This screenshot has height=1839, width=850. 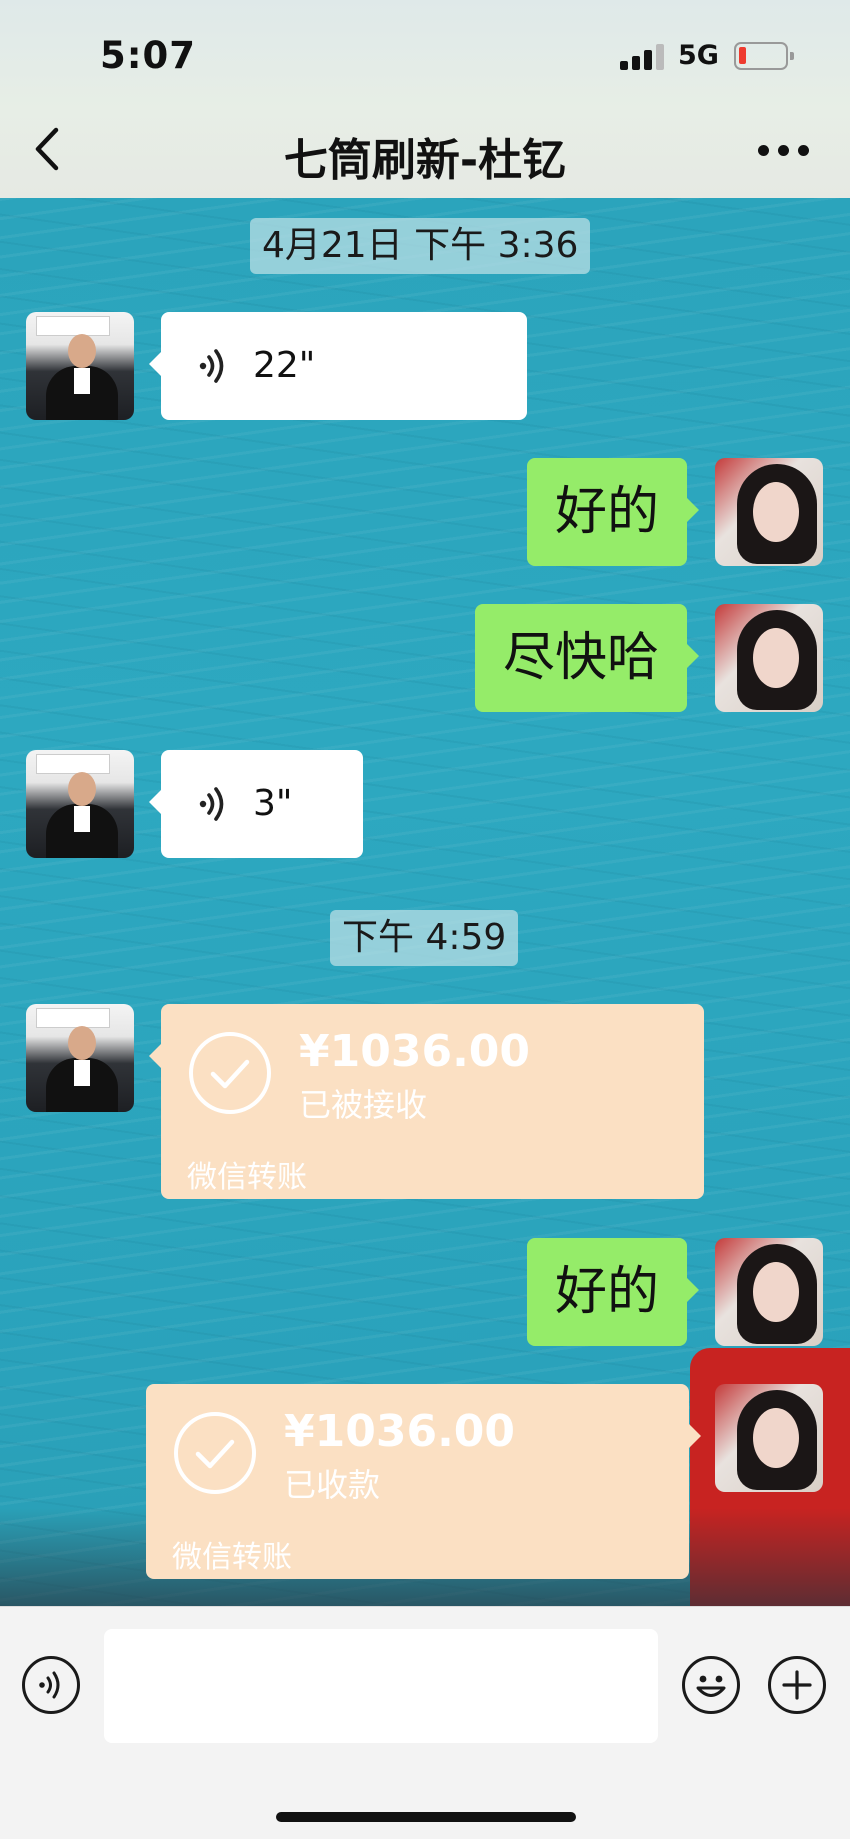 I want to click on timestamp: 下午 4:59, so click(x=424, y=938).